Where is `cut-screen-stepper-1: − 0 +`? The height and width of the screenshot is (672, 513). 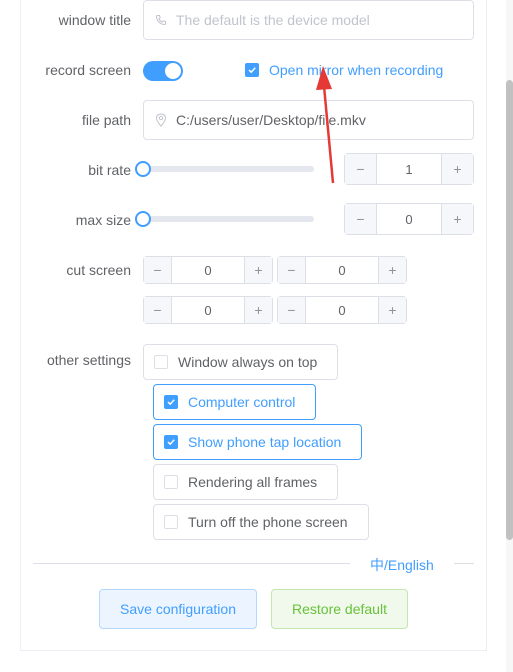
cut-screen-stepper-1: − 0 + is located at coordinates (208, 270).